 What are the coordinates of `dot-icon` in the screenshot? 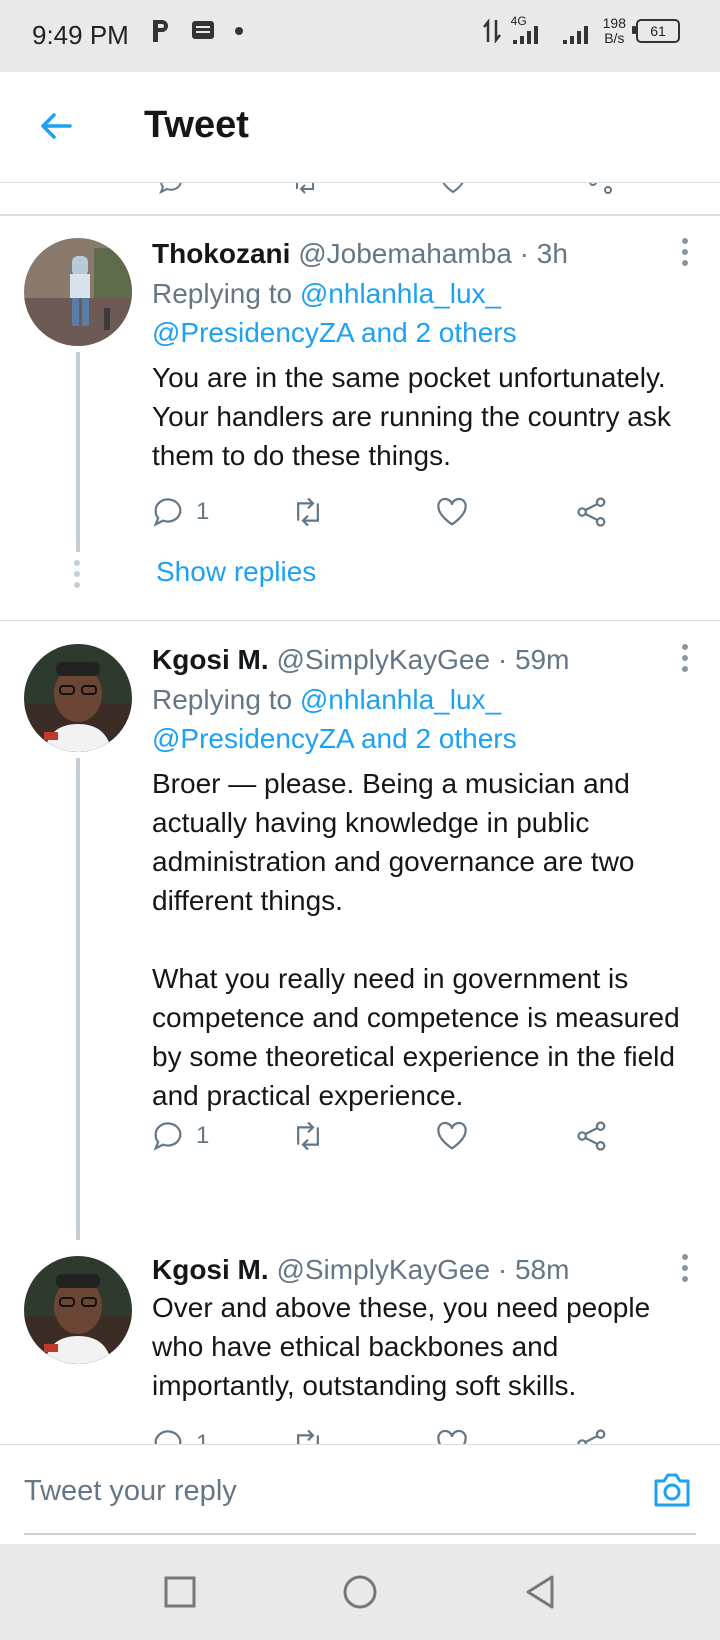 It's located at (239, 31).